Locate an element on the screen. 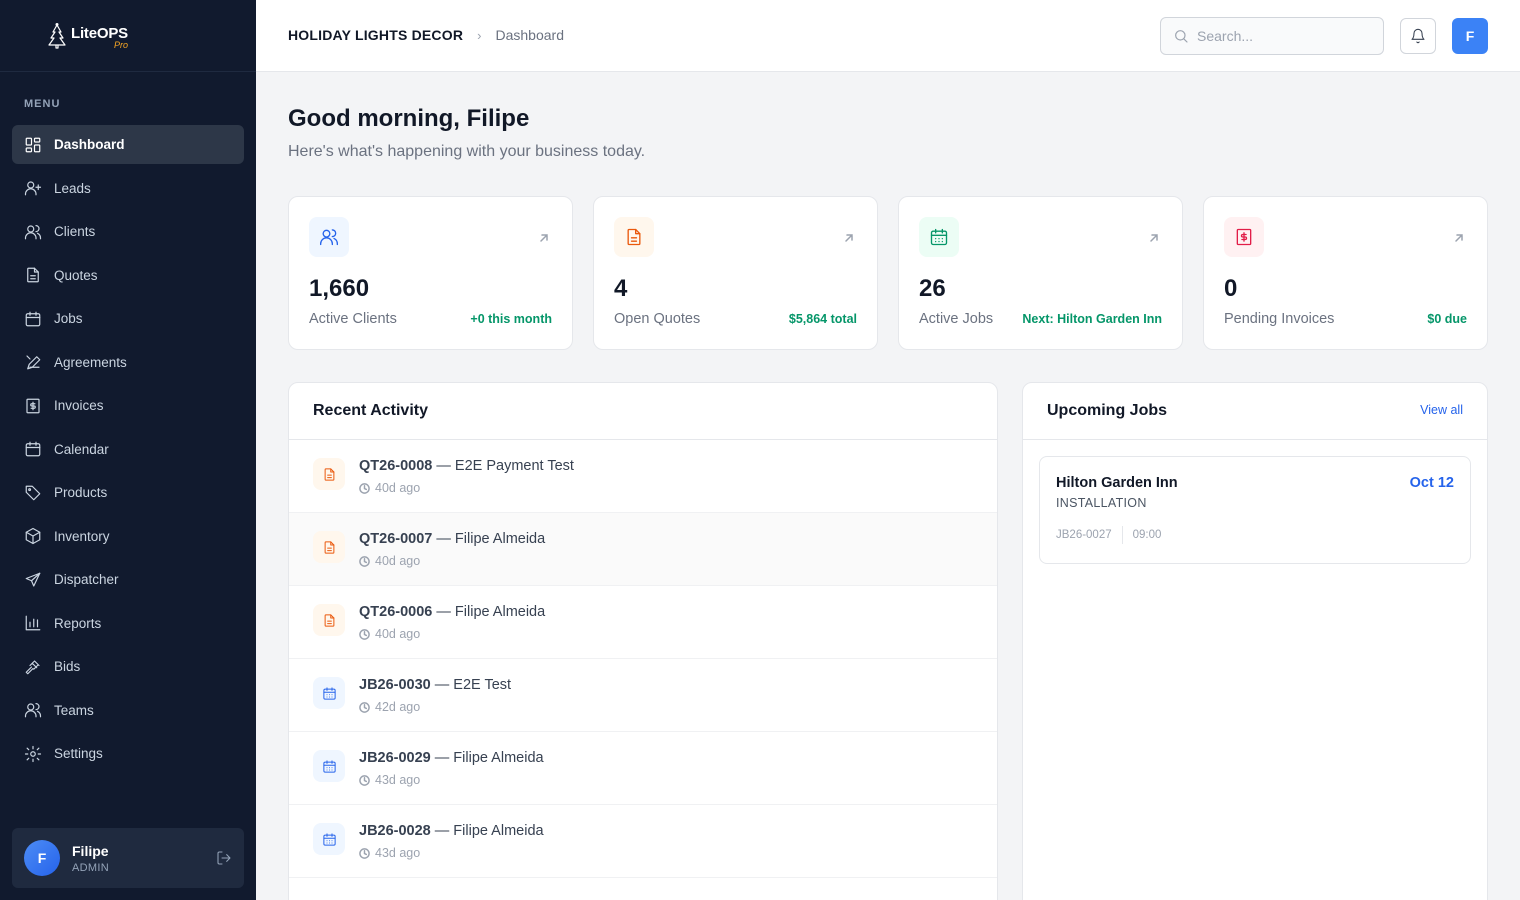 The width and height of the screenshot is (1520, 900). signature-icon is located at coordinates (33, 362).